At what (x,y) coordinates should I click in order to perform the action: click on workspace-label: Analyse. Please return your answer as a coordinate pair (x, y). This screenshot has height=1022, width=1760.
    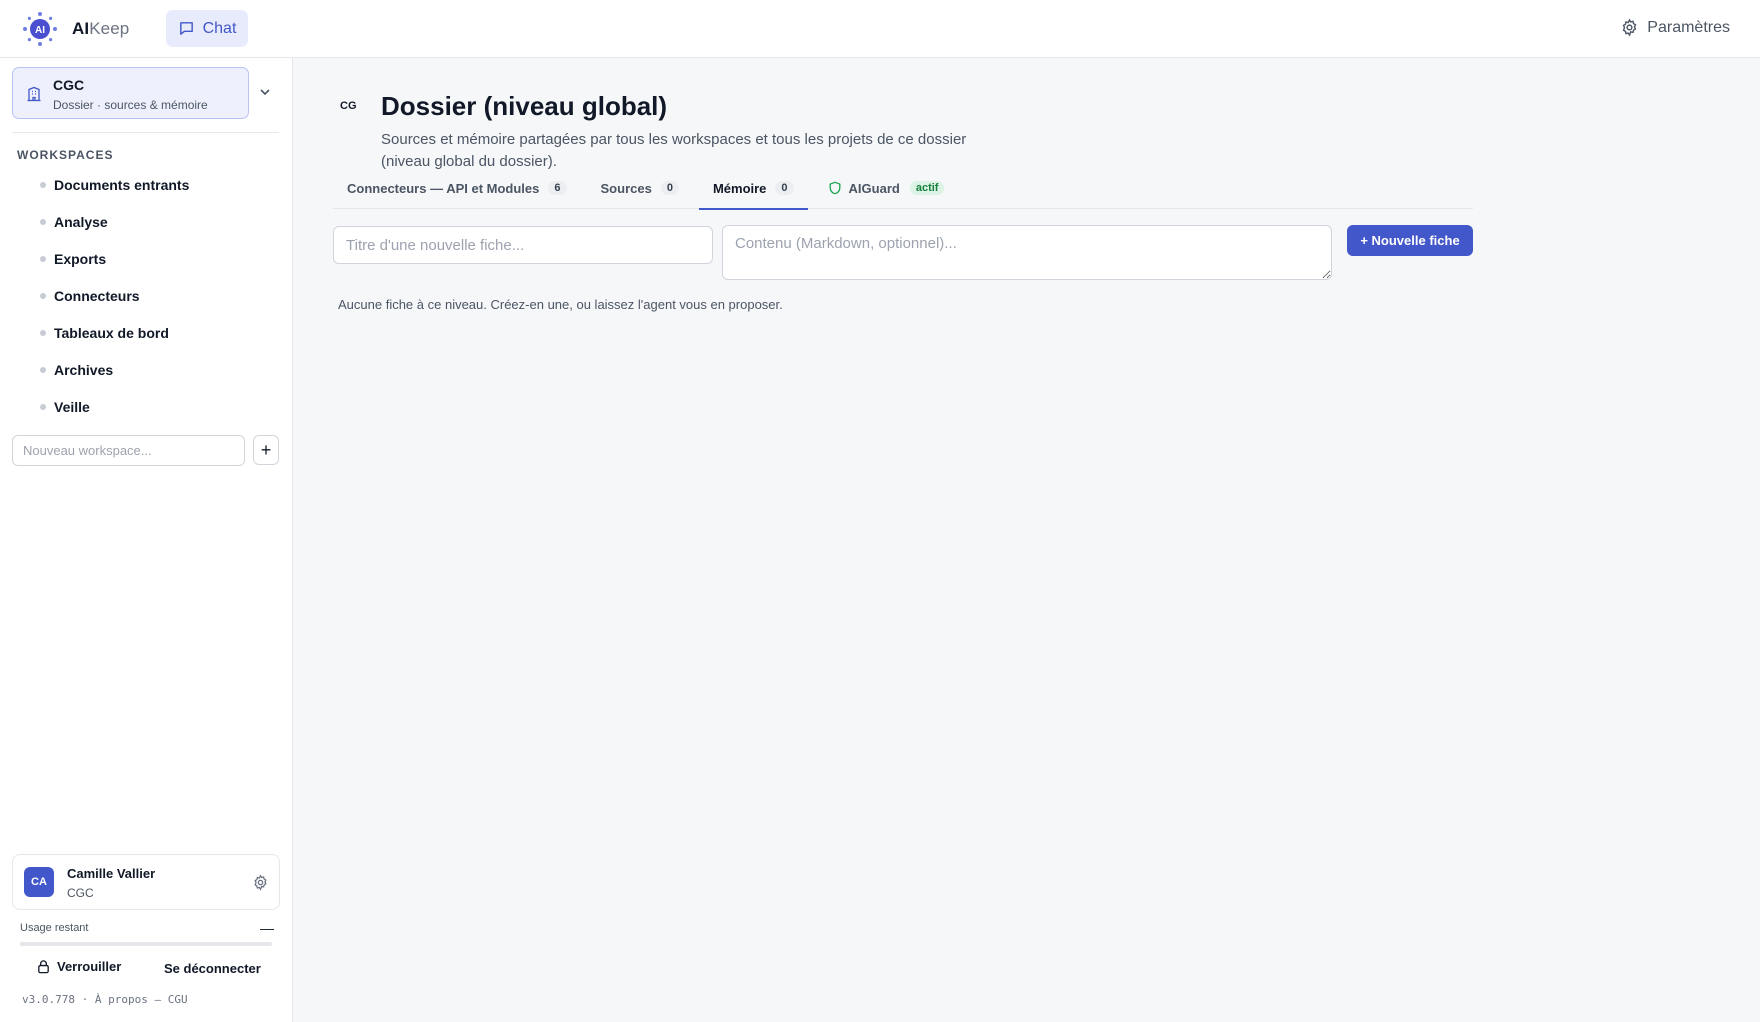
    Looking at the image, I should click on (81, 221).